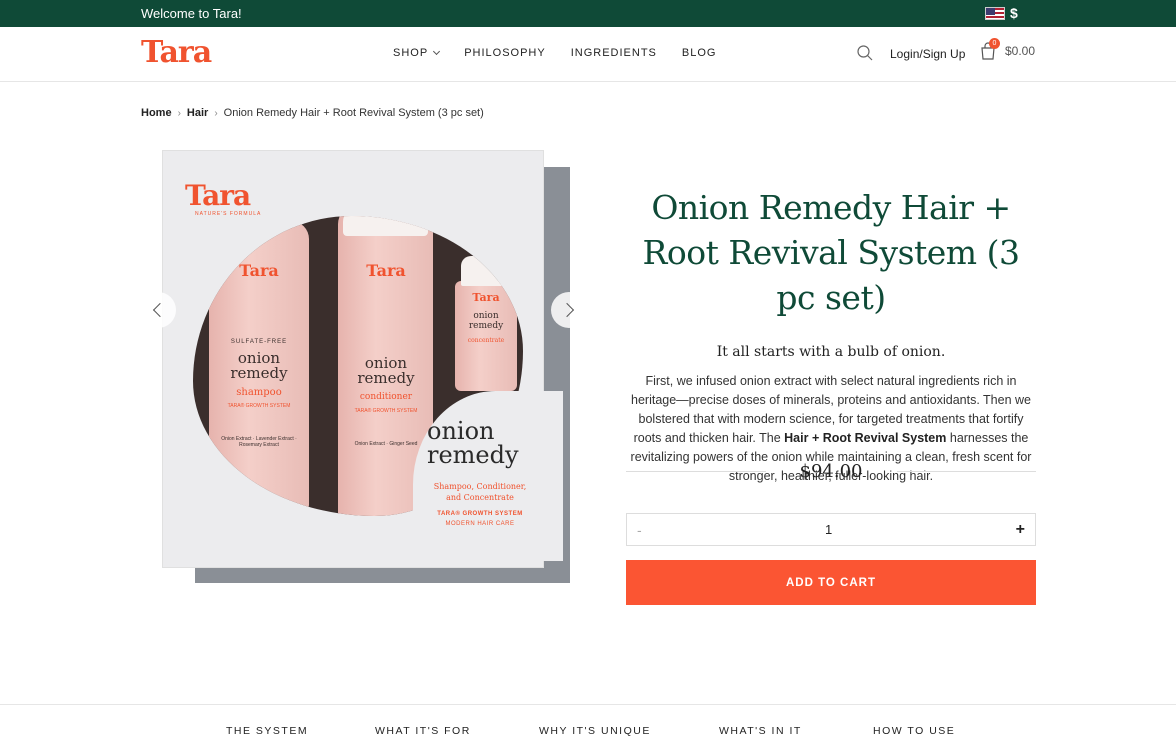  I want to click on box-system-text: TARA® GROWTH SYSTEM, so click(480, 514).